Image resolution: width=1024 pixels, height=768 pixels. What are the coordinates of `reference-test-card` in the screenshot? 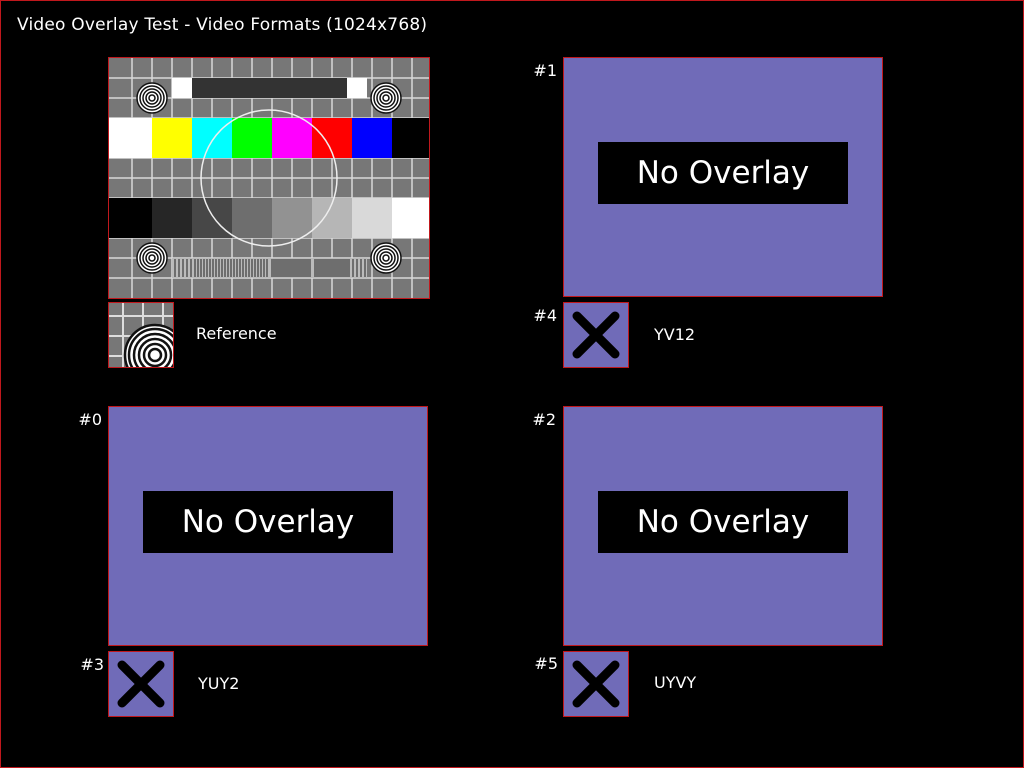 It's located at (269, 178).